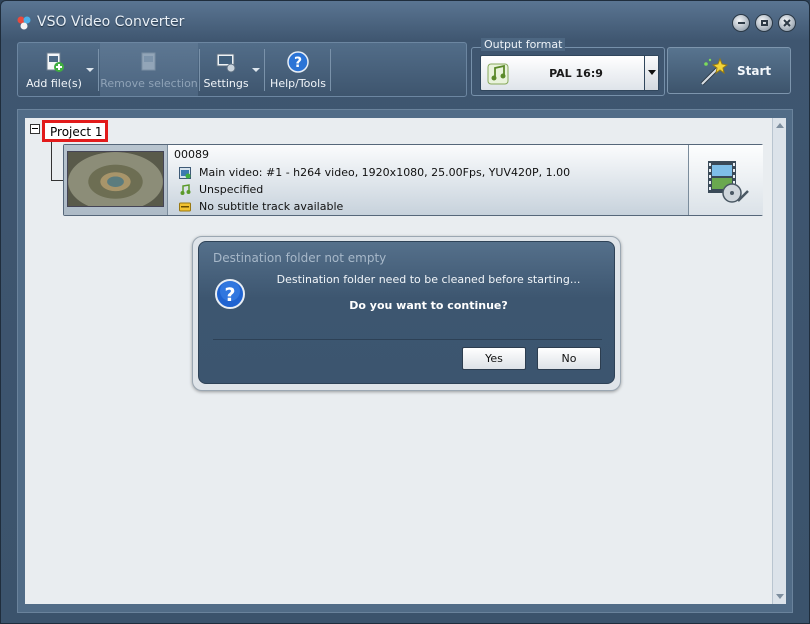 The height and width of the screenshot is (624, 810). I want to click on output-format-value: PAL 16:9, so click(576, 73).